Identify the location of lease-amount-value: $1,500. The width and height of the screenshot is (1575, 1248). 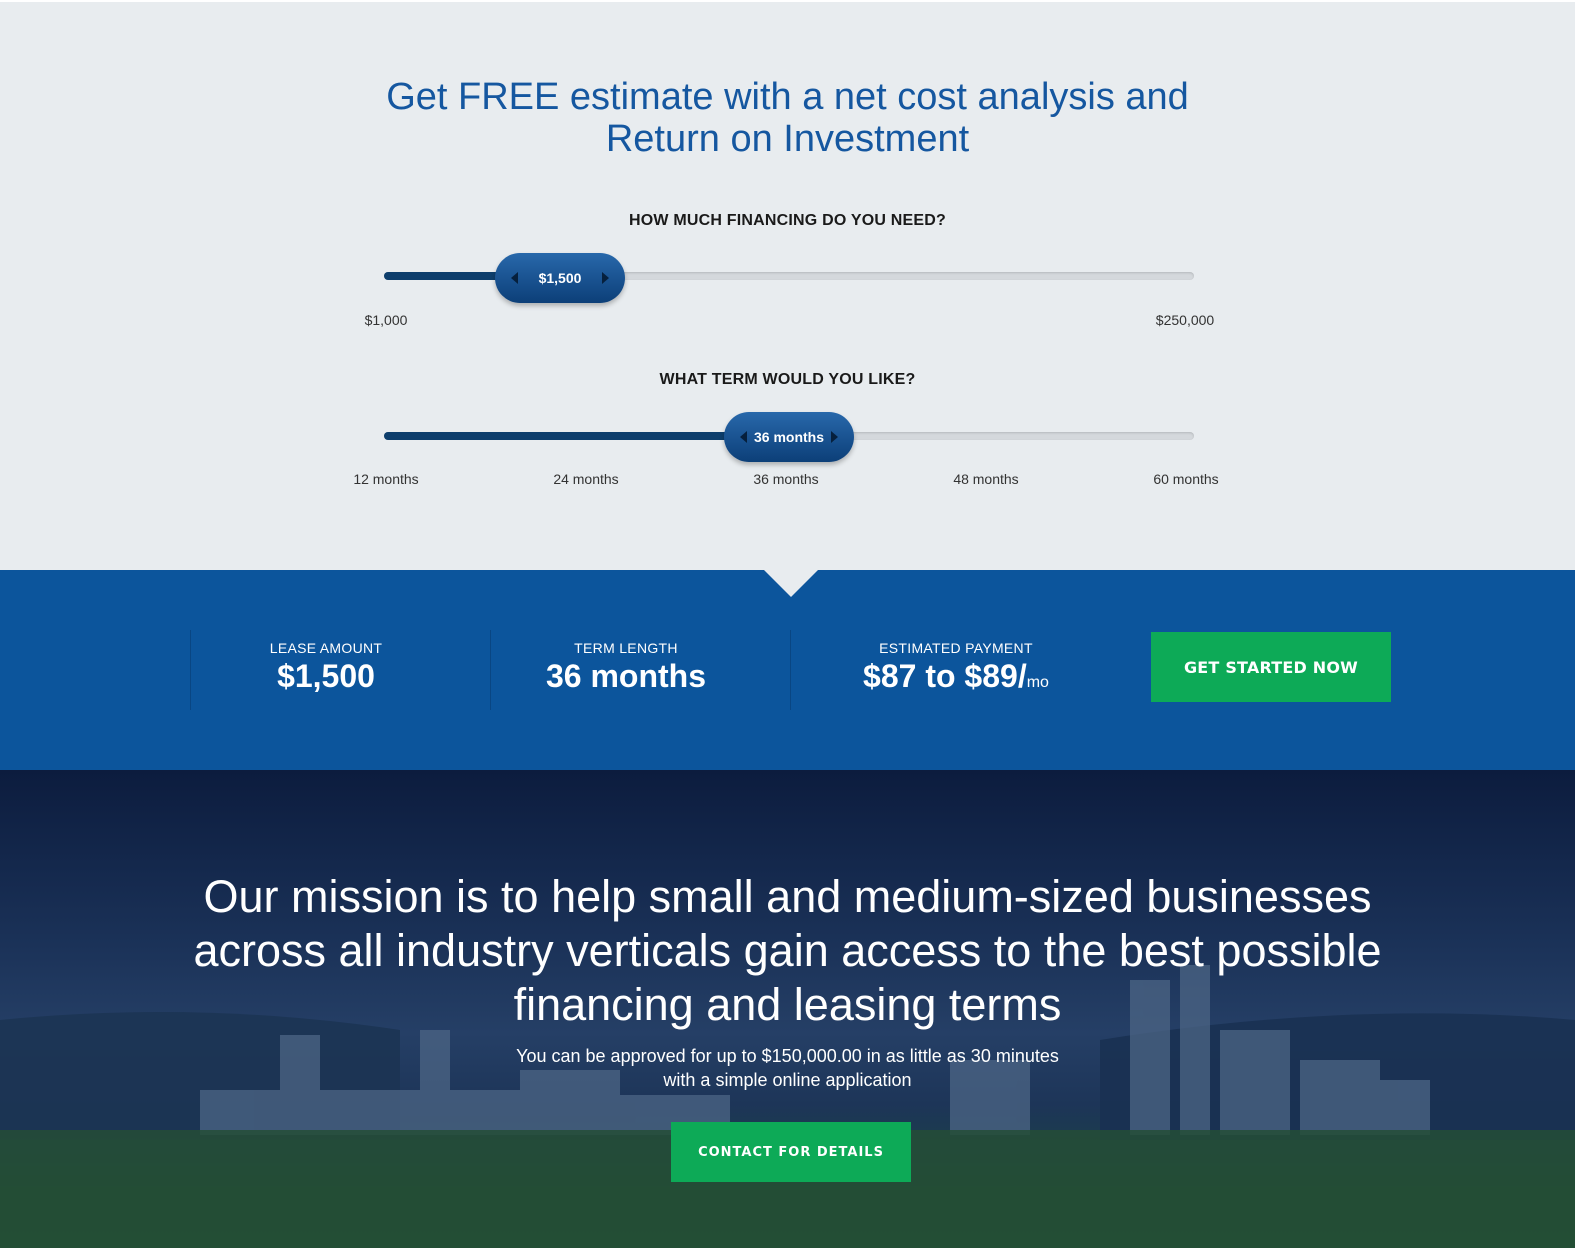
(326, 676).